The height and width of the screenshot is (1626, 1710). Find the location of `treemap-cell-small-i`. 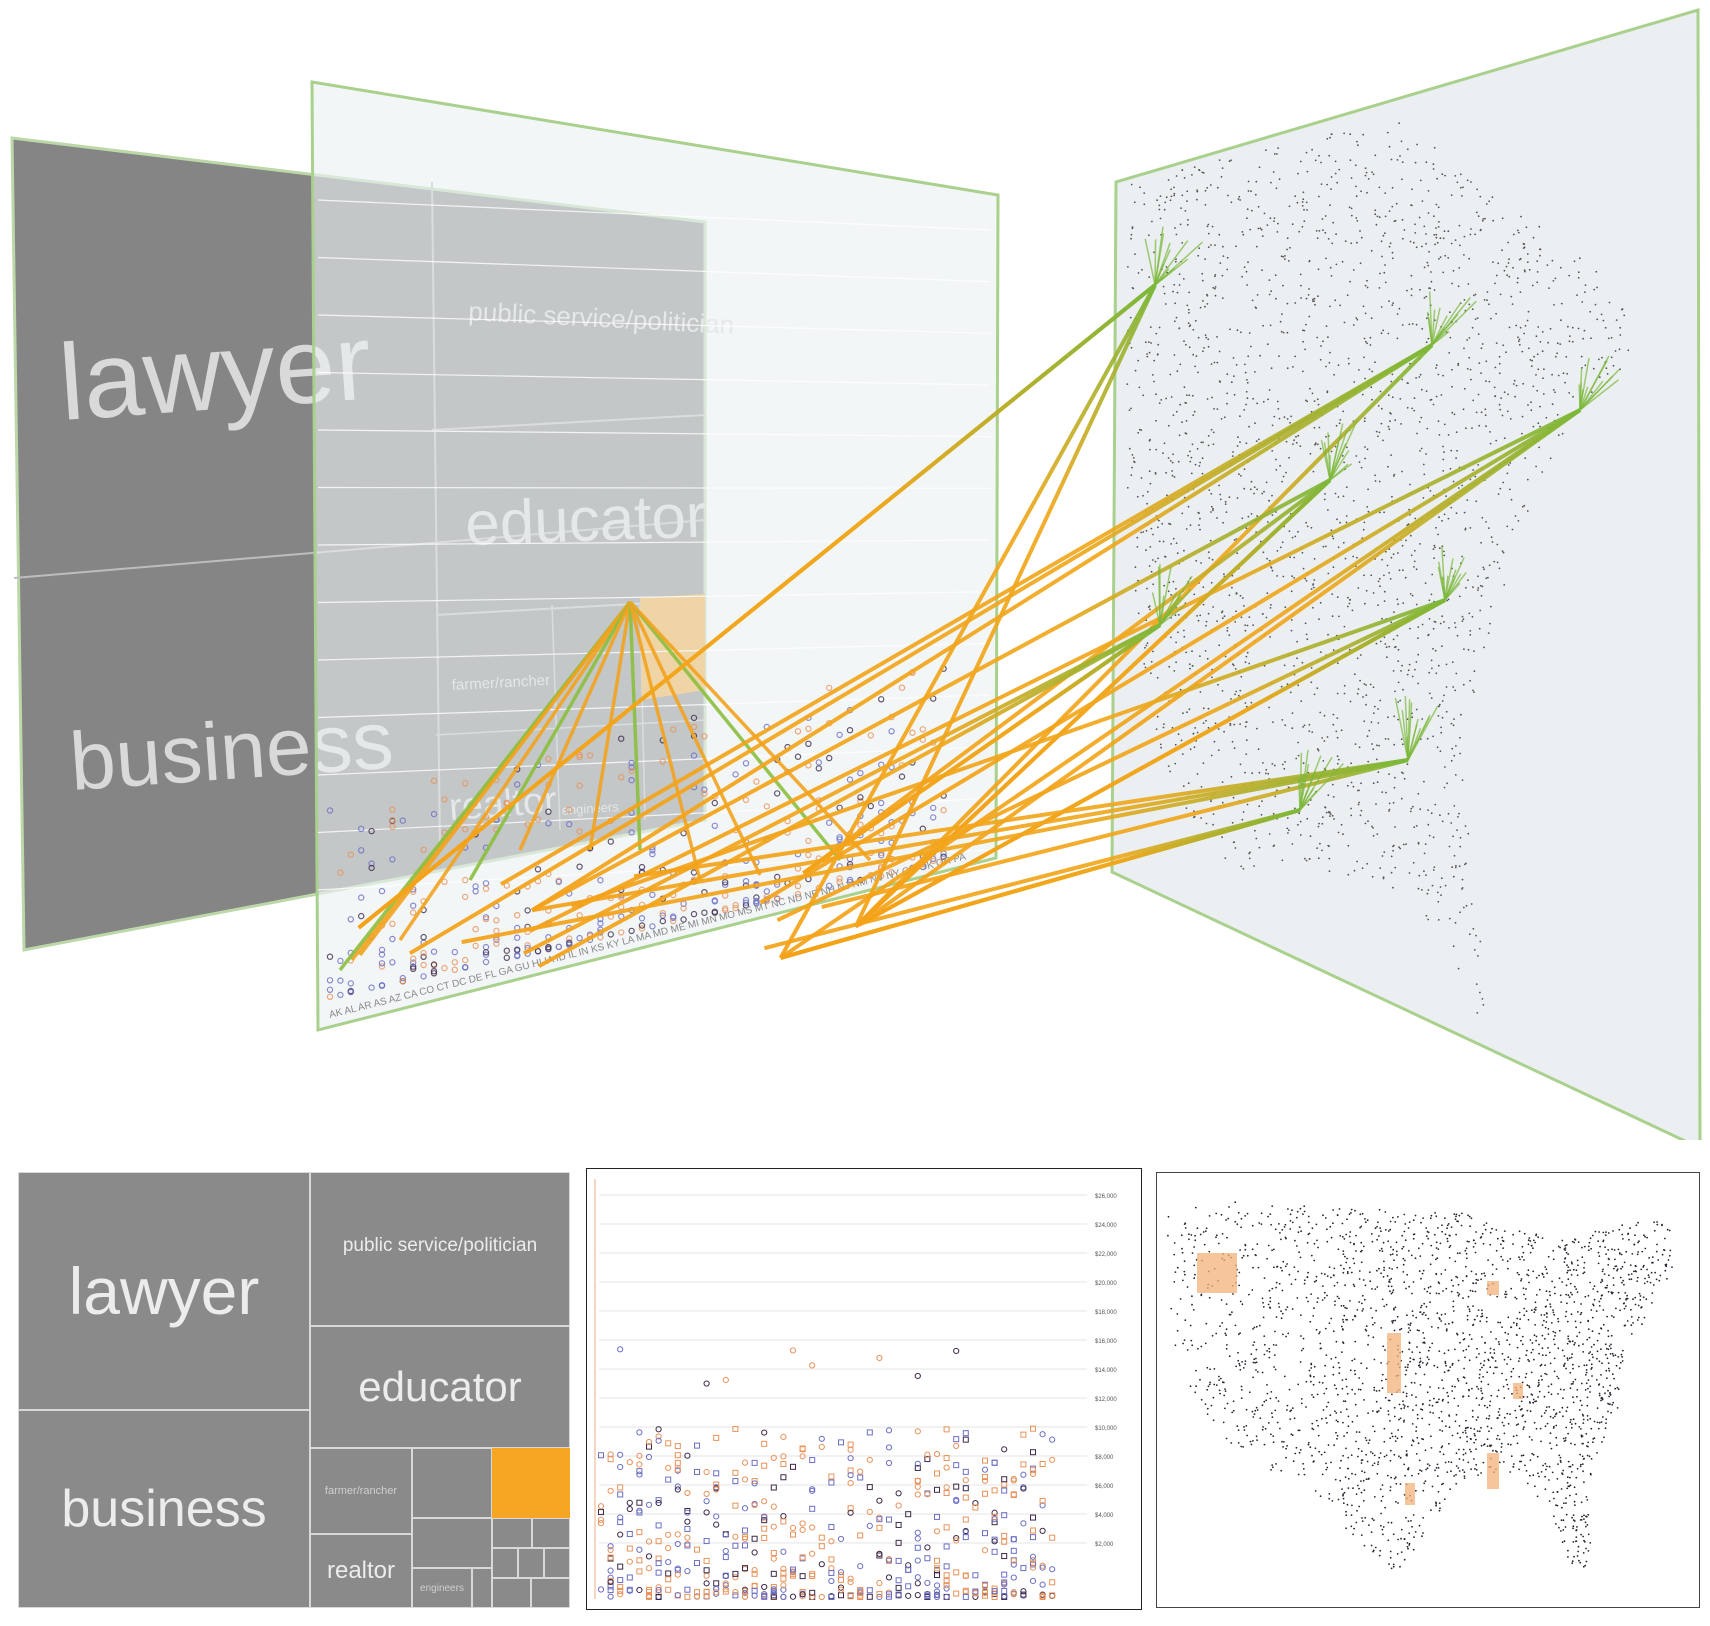

treemap-cell-small-i is located at coordinates (511, 1593).